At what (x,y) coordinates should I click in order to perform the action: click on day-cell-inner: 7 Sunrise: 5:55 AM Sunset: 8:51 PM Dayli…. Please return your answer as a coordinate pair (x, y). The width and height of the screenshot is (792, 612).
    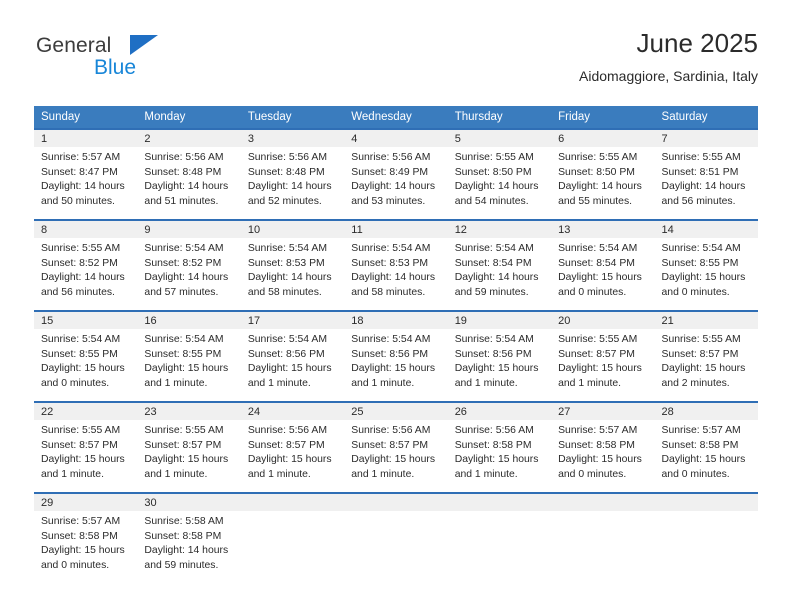
    Looking at the image, I should click on (706, 174).